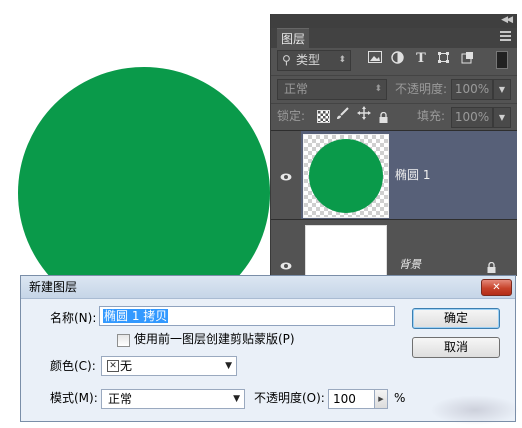 This screenshot has height=428, width=522. I want to click on layer-name-value: 椭圆 1 拷贝, so click(136, 316).